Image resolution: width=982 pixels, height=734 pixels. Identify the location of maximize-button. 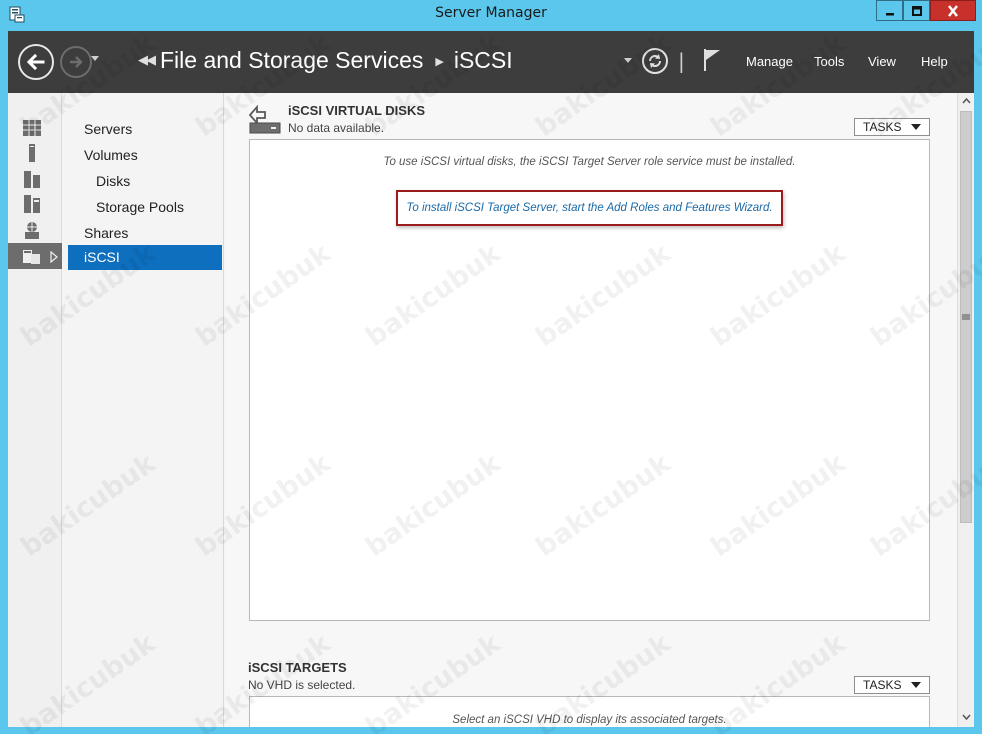
(916, 10).